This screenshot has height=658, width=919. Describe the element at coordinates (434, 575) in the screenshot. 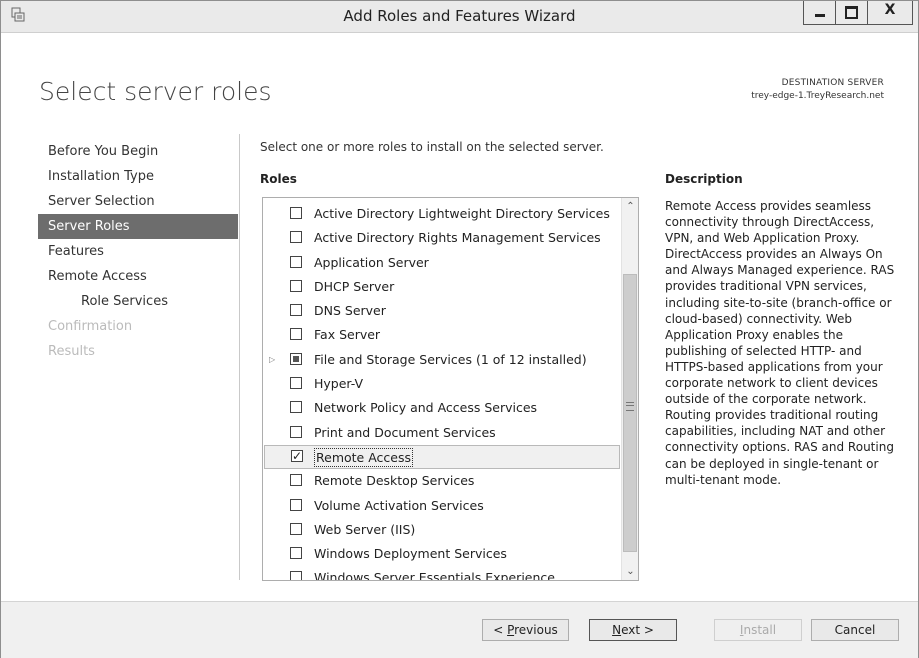

I see `role-label: Windows Server Essentials Experience` at that location.